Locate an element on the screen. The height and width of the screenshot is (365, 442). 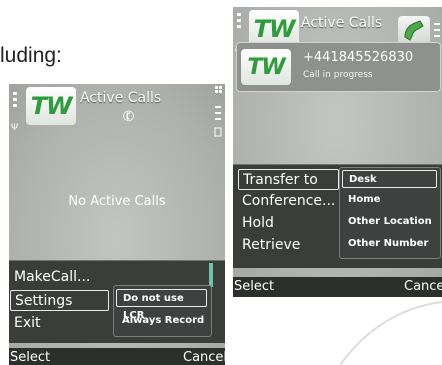
softkey-cancel: Cance is located at coordinates (423, 286).